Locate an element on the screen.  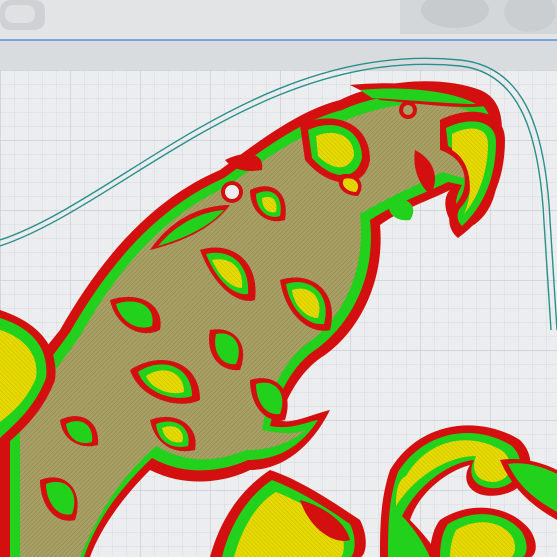
printer-housing-right-icon is located at coordinates (478, 17).